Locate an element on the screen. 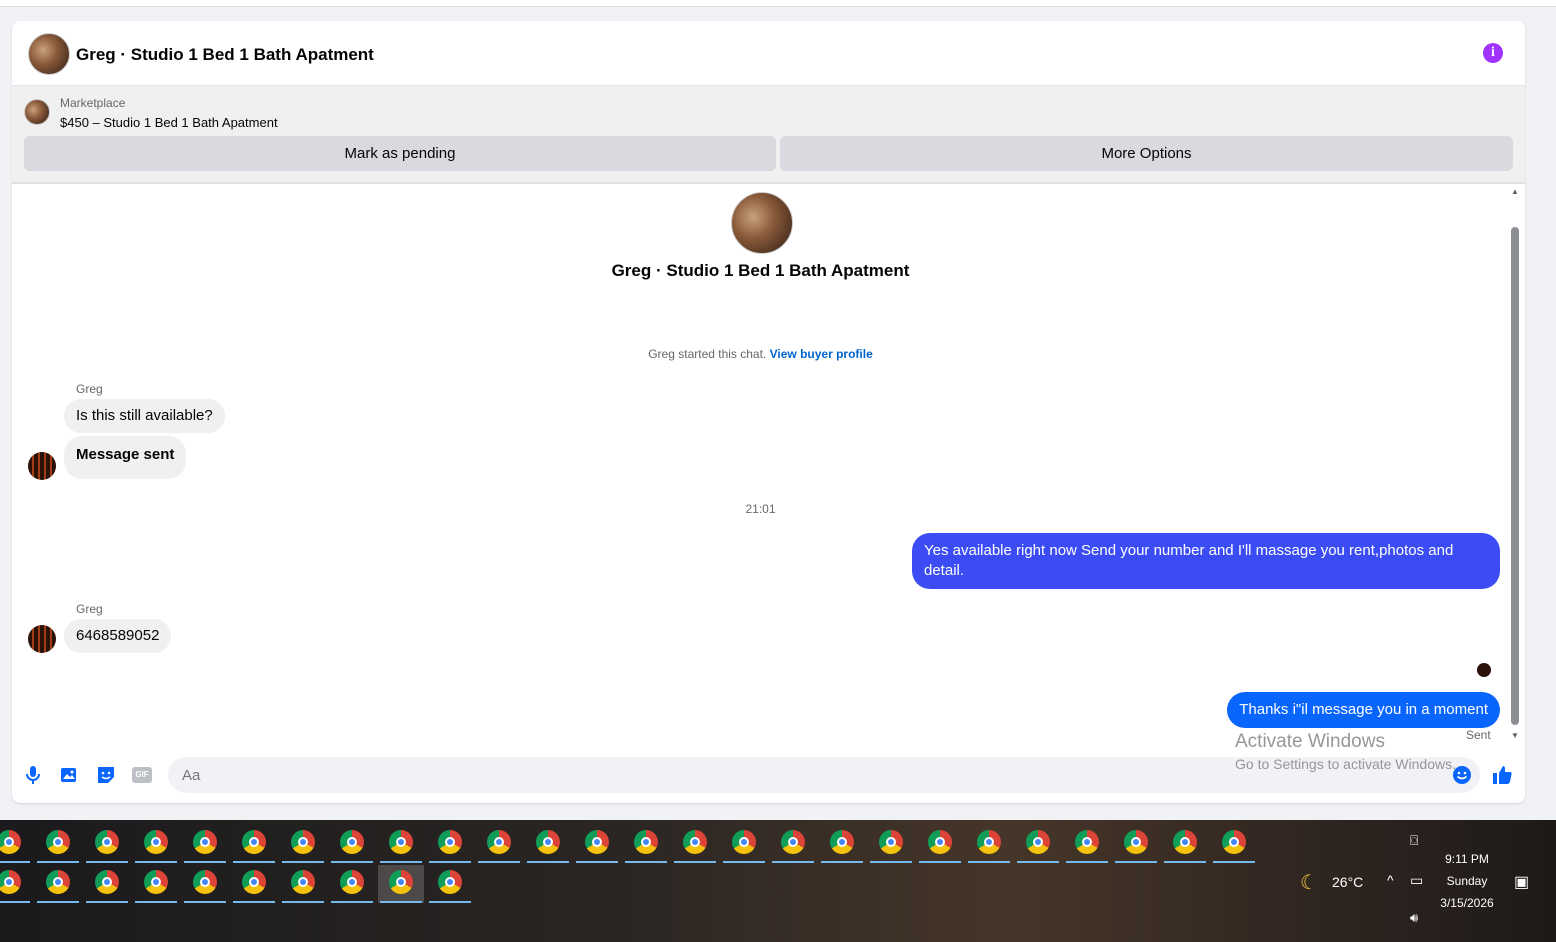 This screenshot has width=1556, height=942. listing-price-title: $450 – Studio 1 Bed 1 Bath Apatment is located at coordinates (169, 122).